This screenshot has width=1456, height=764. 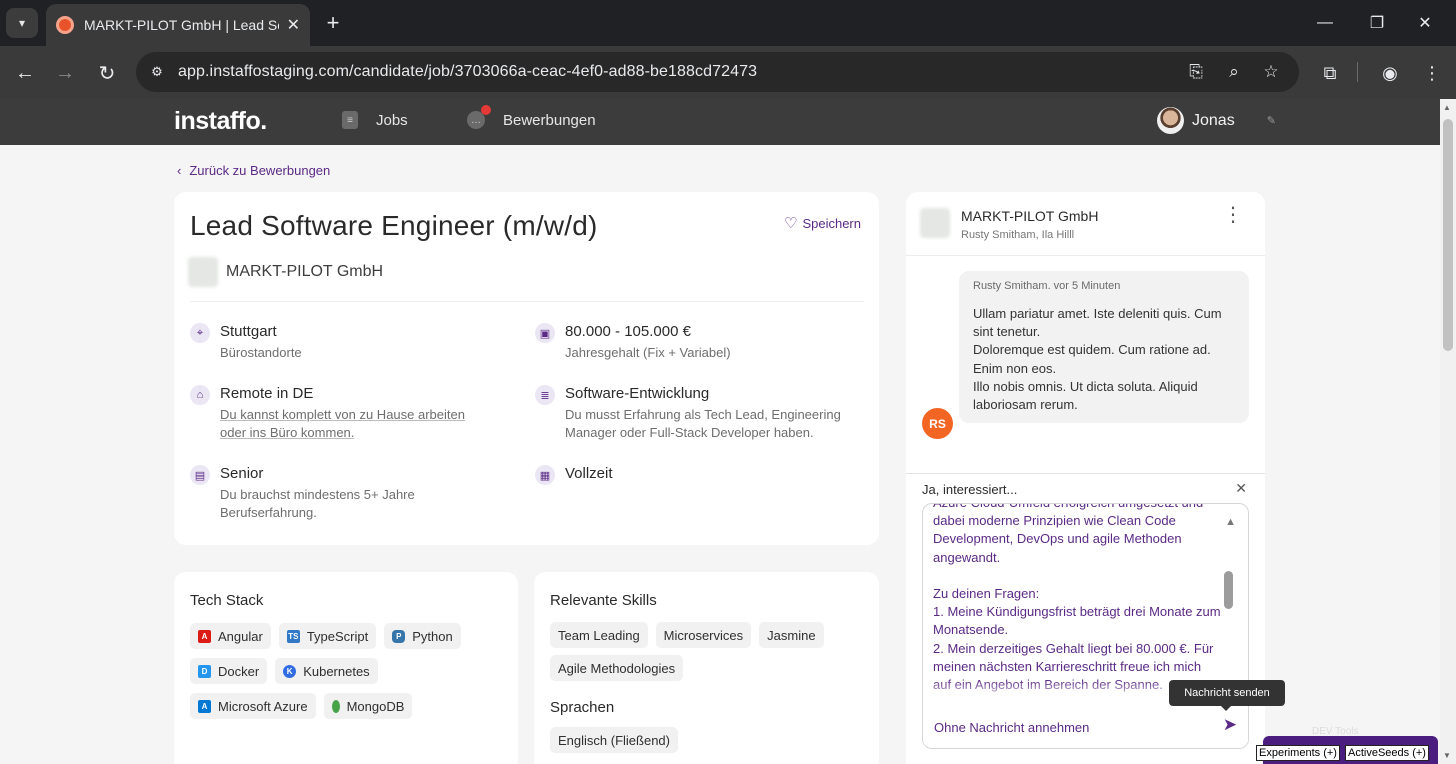 What do you see at coordinates (239, 671) in the screenshot?
I see `chip-label: Docker` at bounding box center [239, 671].